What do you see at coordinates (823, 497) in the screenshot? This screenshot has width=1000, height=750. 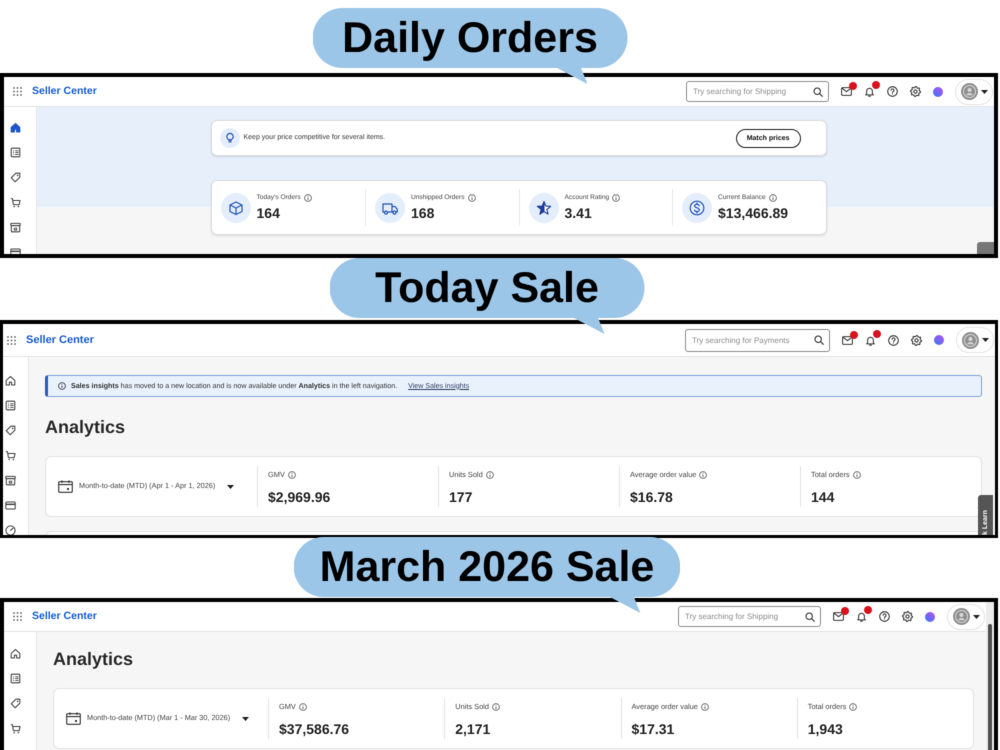 I see `metric-value: 144` at bounding box center [823, 497].